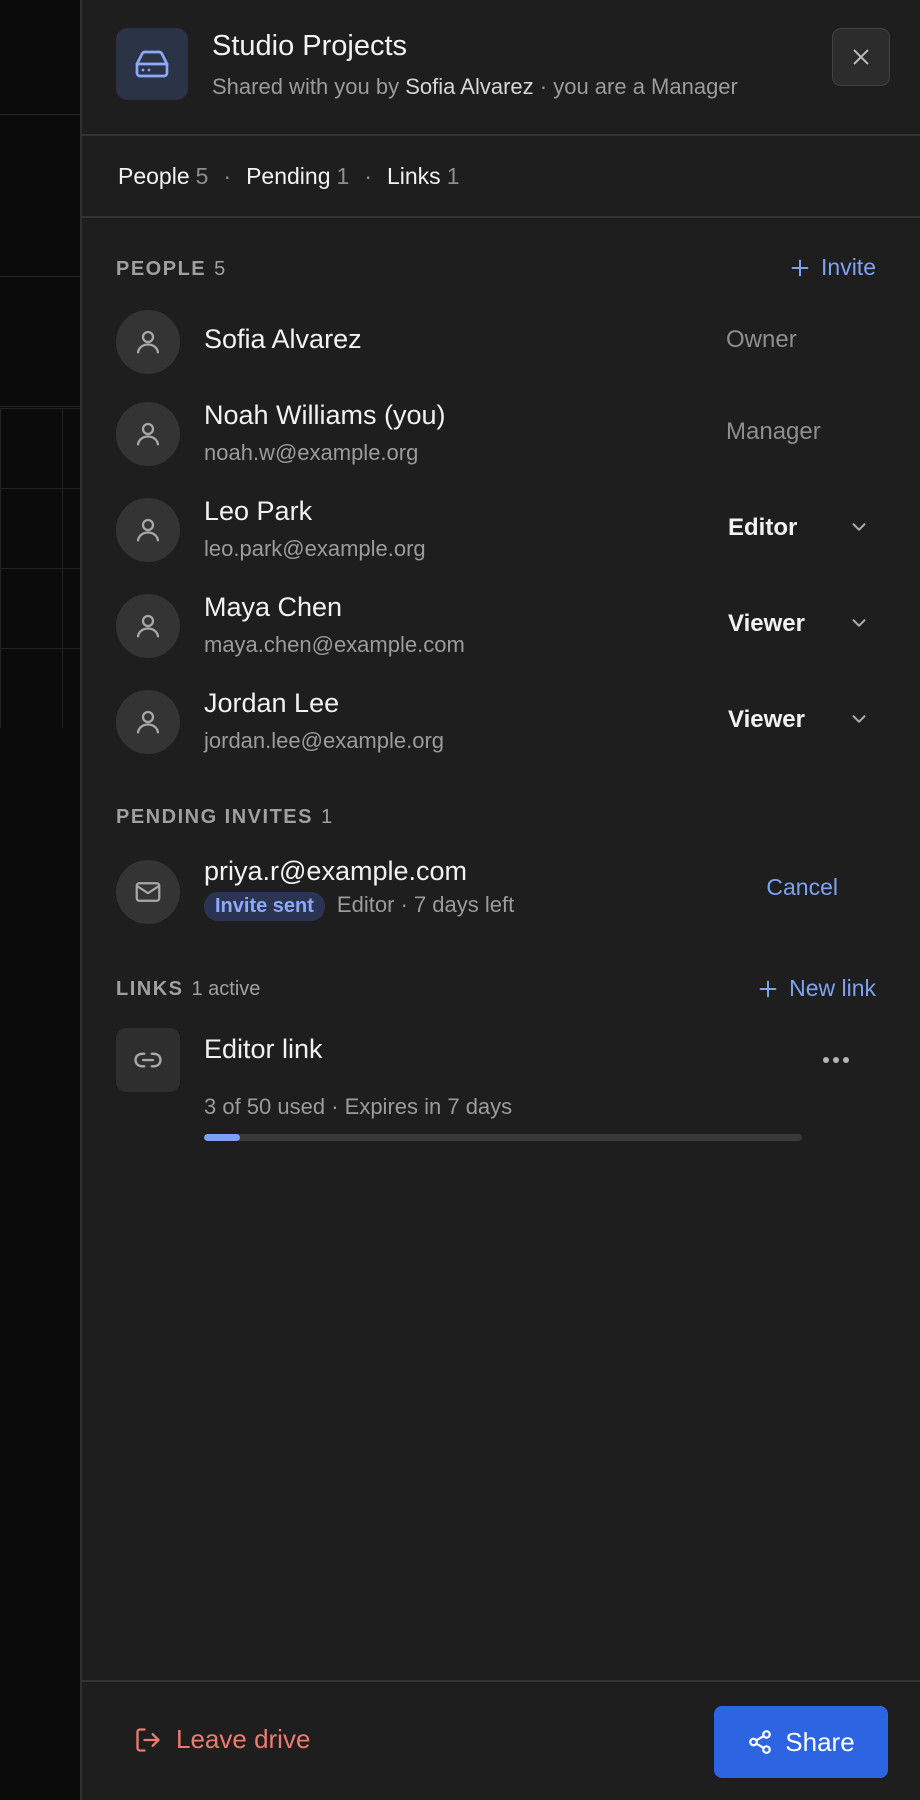 The height and width of the screenshot is (1800, 920). What do you see at coordinates (832, 988) in the screenshot?
I see `new-link-label: New link` at bounding box center [832, 988].